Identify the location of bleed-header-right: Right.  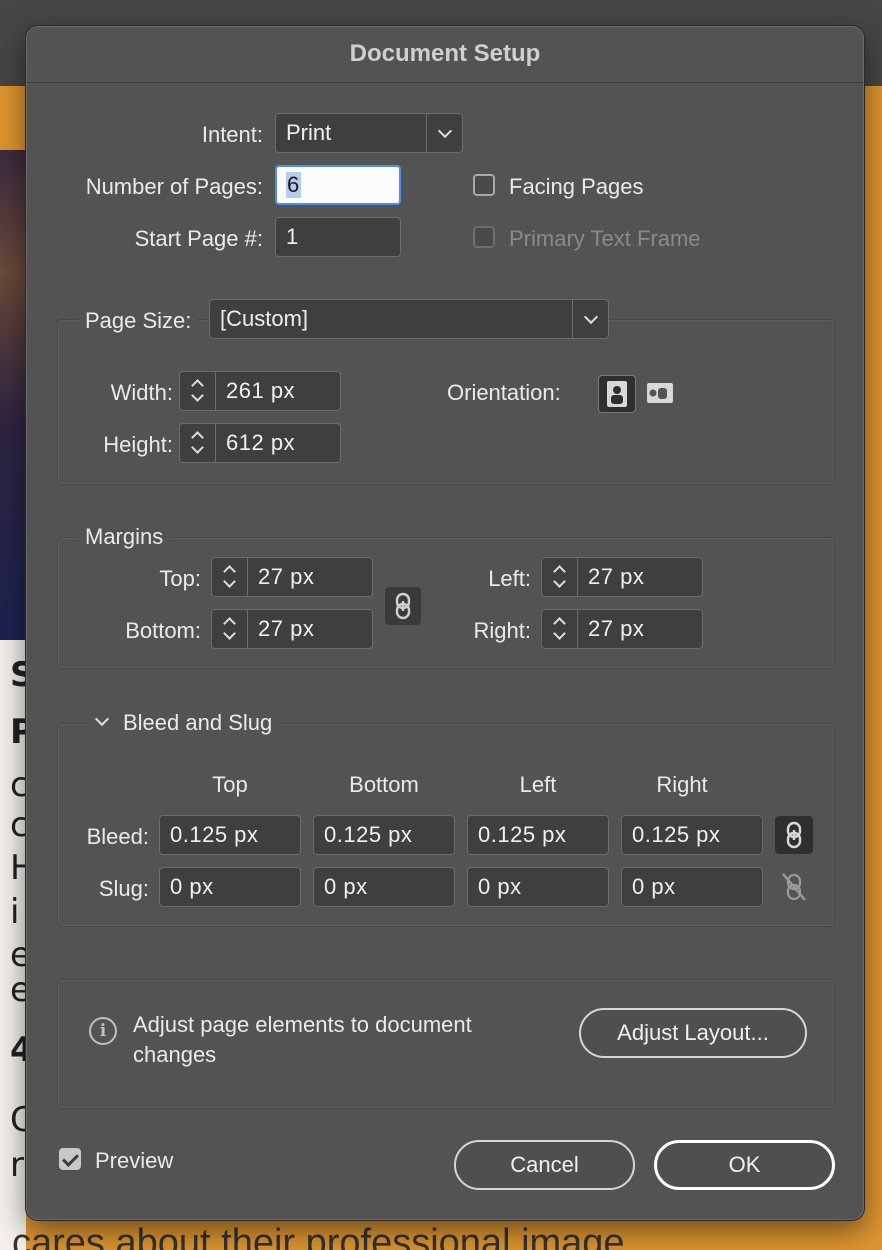
(682, 784).